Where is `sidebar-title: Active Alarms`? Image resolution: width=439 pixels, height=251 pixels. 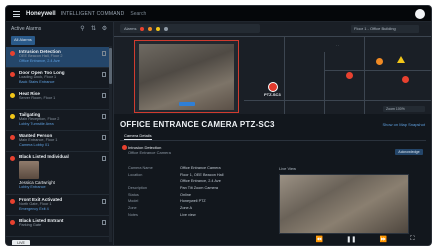 sidebar-title: Active Alarms is located at coordinates (26, 29).